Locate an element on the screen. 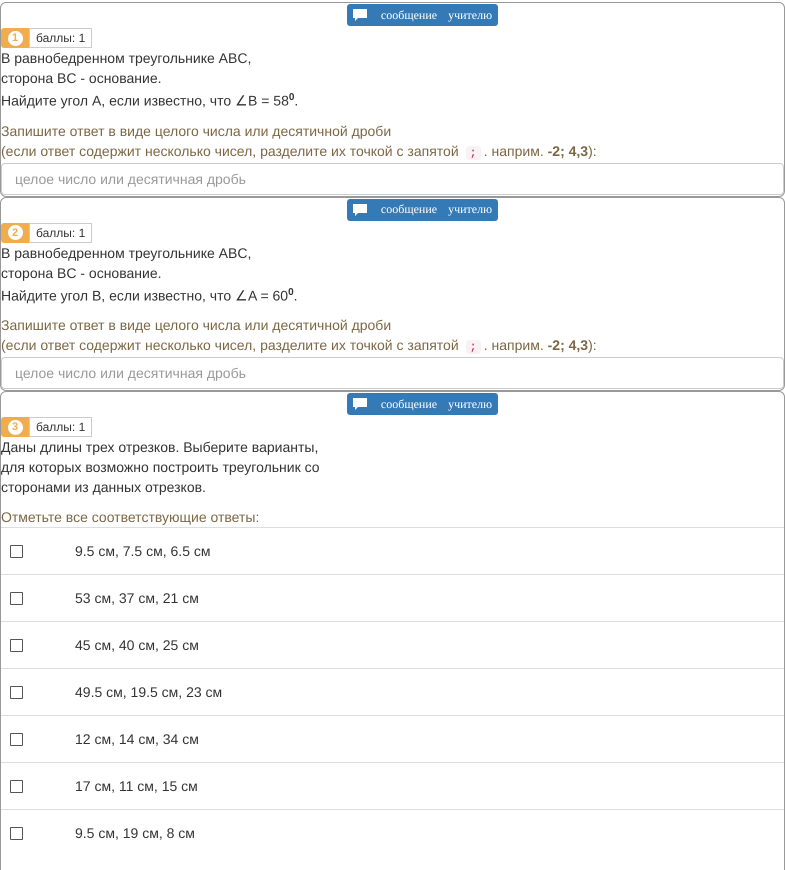 This screenshot has height=870, width=785. question-number-badge: 2 is located at coordinates (15, 232).